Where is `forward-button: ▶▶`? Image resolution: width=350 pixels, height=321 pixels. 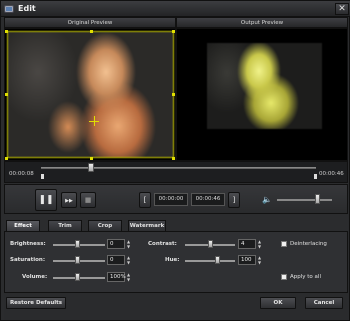
forward-button: ▶▶ is located at coordinates (69, 200).